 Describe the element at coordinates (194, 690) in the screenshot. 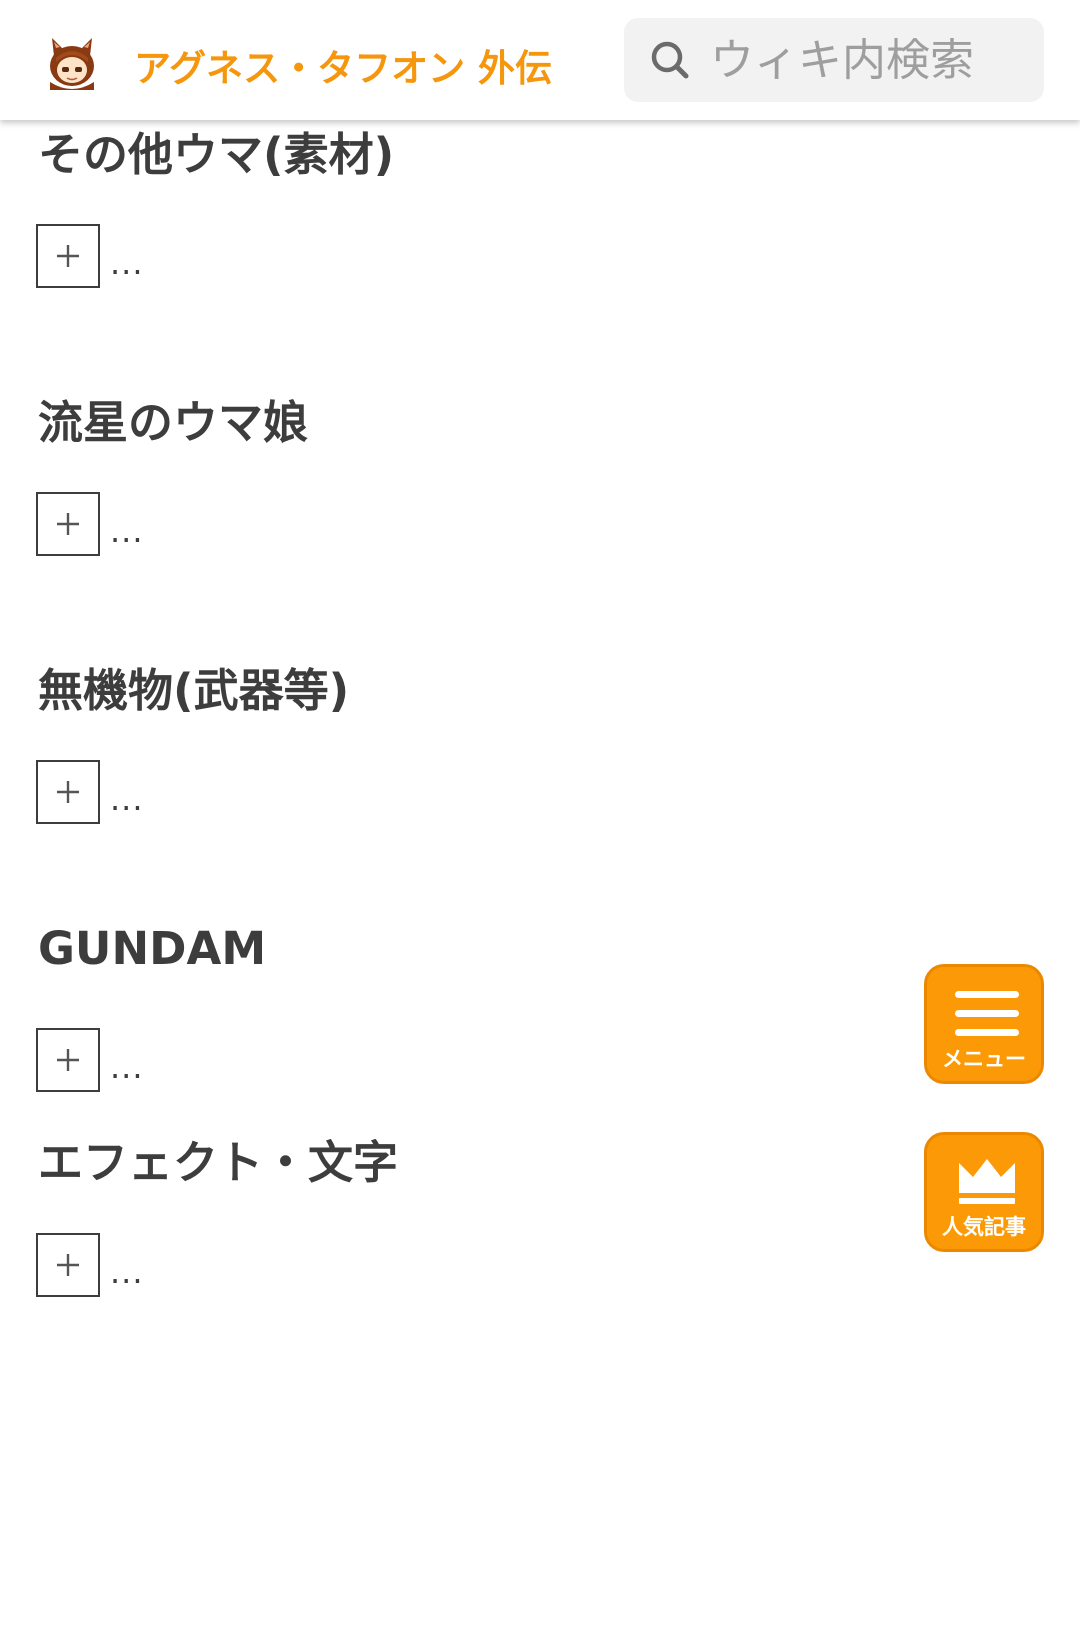

I see `section-heading-inorganic-weapons: 無機物(武器等)` at that location.